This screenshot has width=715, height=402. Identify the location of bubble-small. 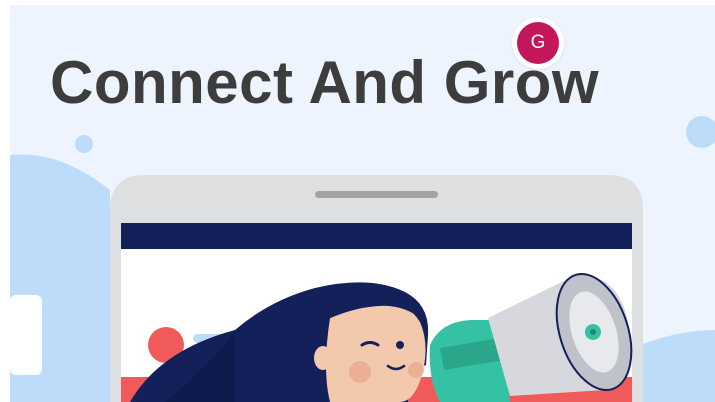
(84, 144).